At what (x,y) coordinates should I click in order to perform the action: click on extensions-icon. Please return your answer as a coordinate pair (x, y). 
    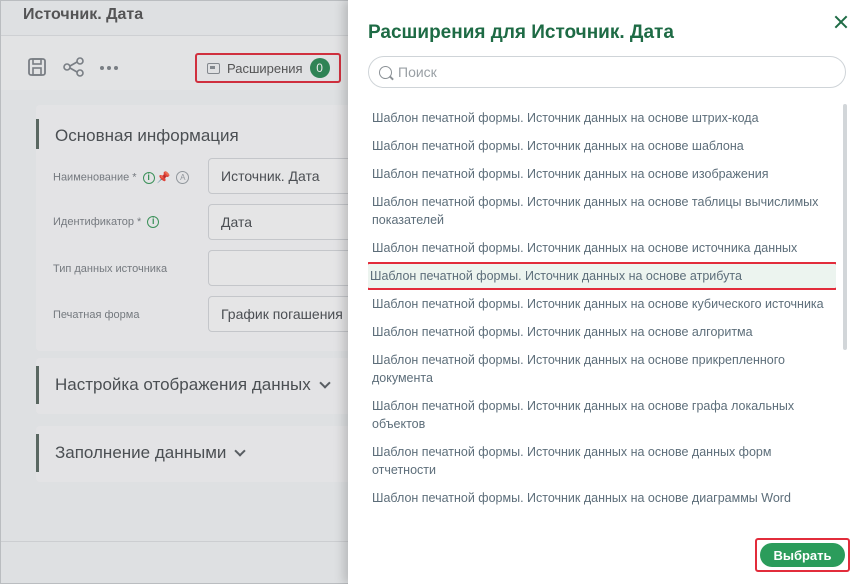
    Looking at the image, I should click on (213, 68).